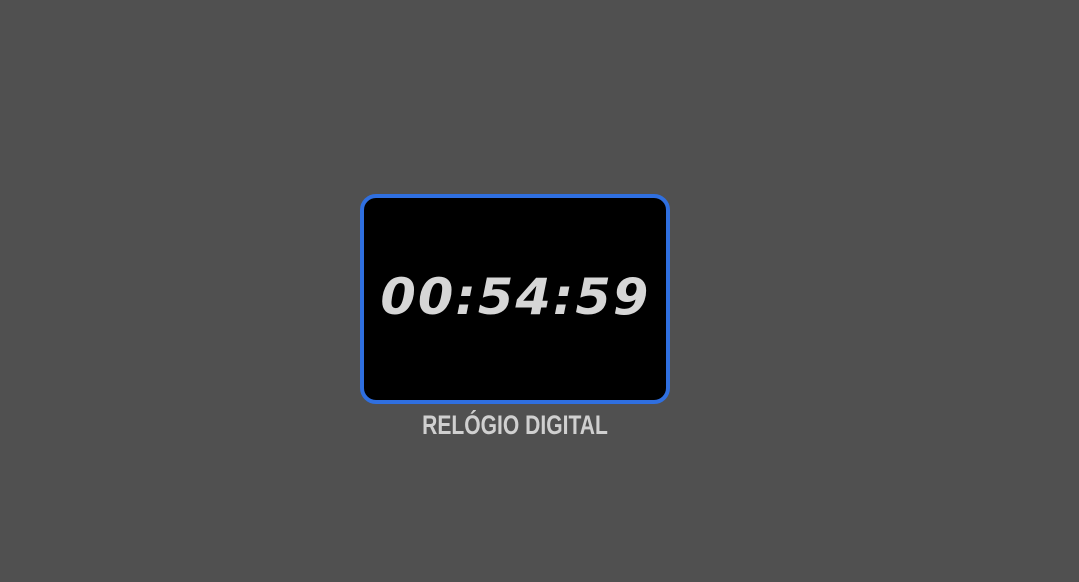  Describe the element at coordinates (515, 425) in the screenshot. I see `clock-caption: RELÓGIO DIGITAL` at that location.